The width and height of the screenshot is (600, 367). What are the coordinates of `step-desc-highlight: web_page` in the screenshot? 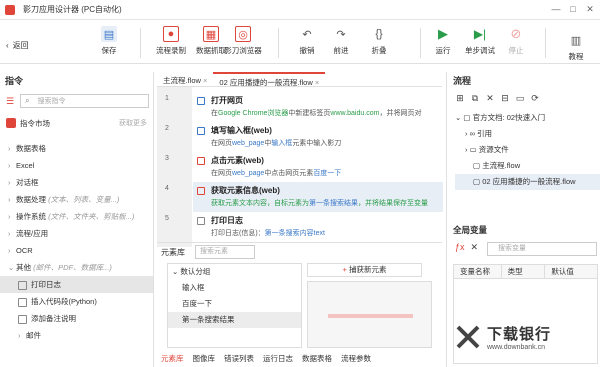 It's located at (248, 143).